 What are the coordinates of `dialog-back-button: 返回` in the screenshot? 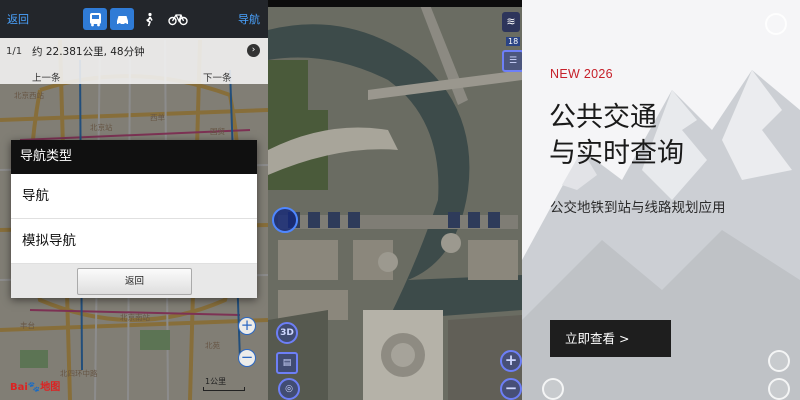 It's located at (134, 281).